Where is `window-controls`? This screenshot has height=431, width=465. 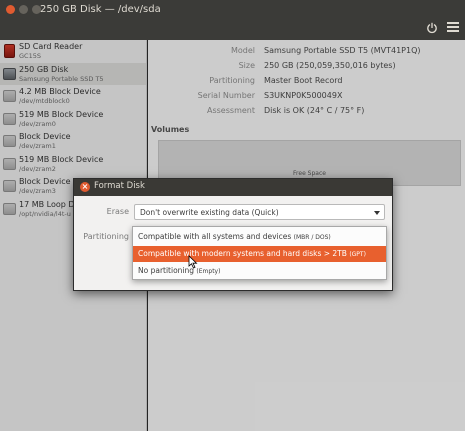
window-controls is located at coordinates (23, 9).